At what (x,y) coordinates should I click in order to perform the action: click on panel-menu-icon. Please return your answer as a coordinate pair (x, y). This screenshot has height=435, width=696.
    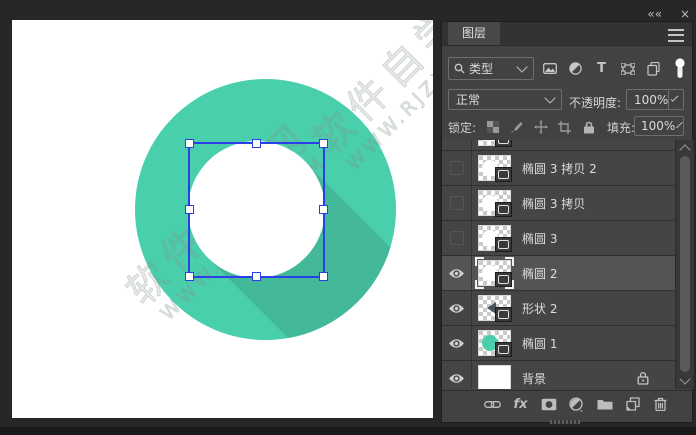
    Looking at the image, I should click on (676, 35).